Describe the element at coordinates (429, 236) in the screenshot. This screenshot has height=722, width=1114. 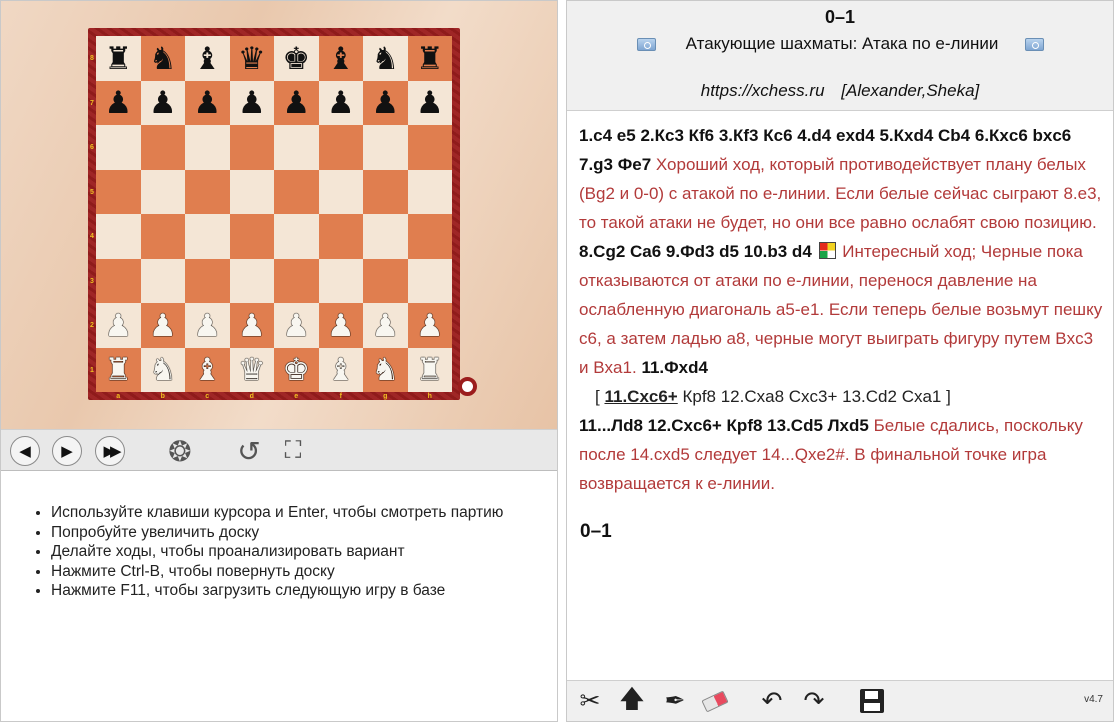
I see `square-h4` at that location.